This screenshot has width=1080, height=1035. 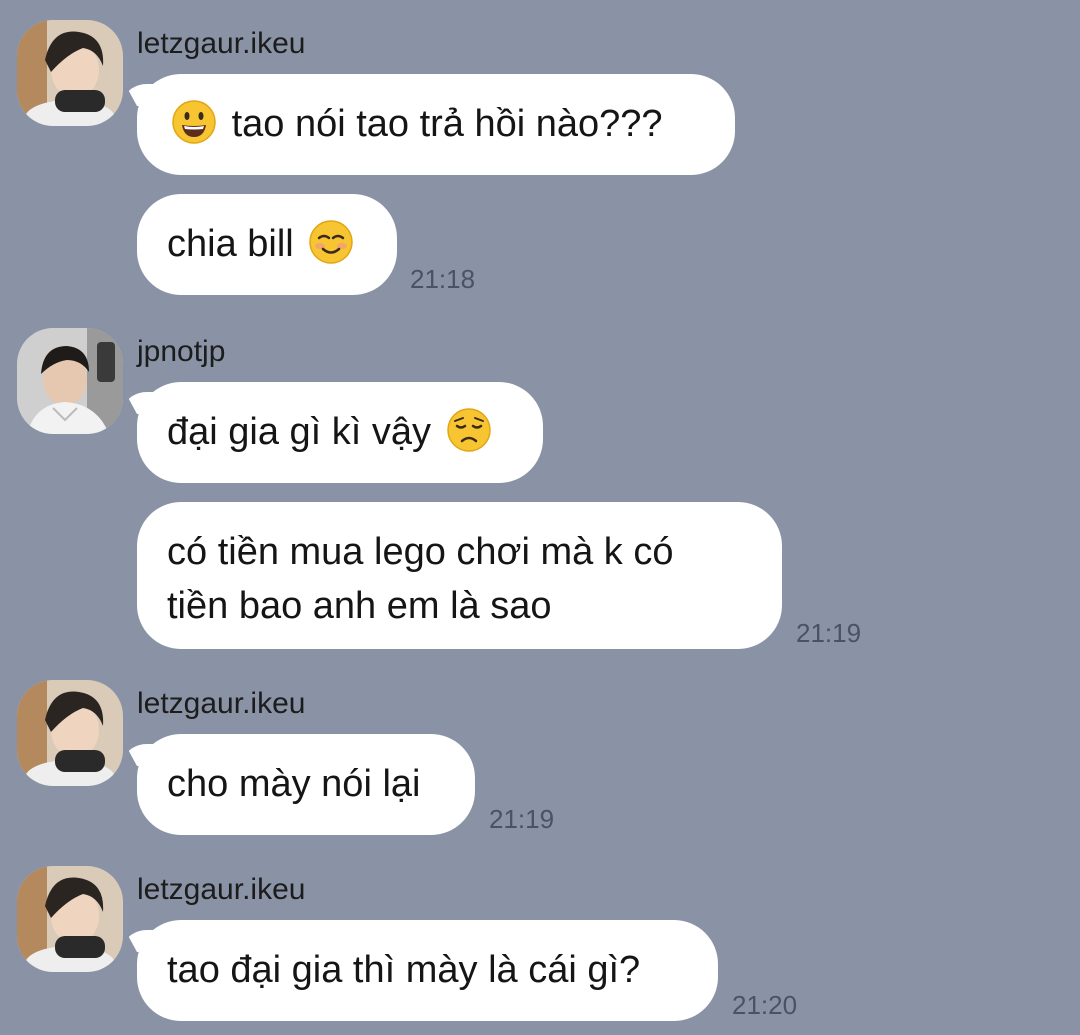 I want to click on message-text: chia bill, so click(x=230, y=244).